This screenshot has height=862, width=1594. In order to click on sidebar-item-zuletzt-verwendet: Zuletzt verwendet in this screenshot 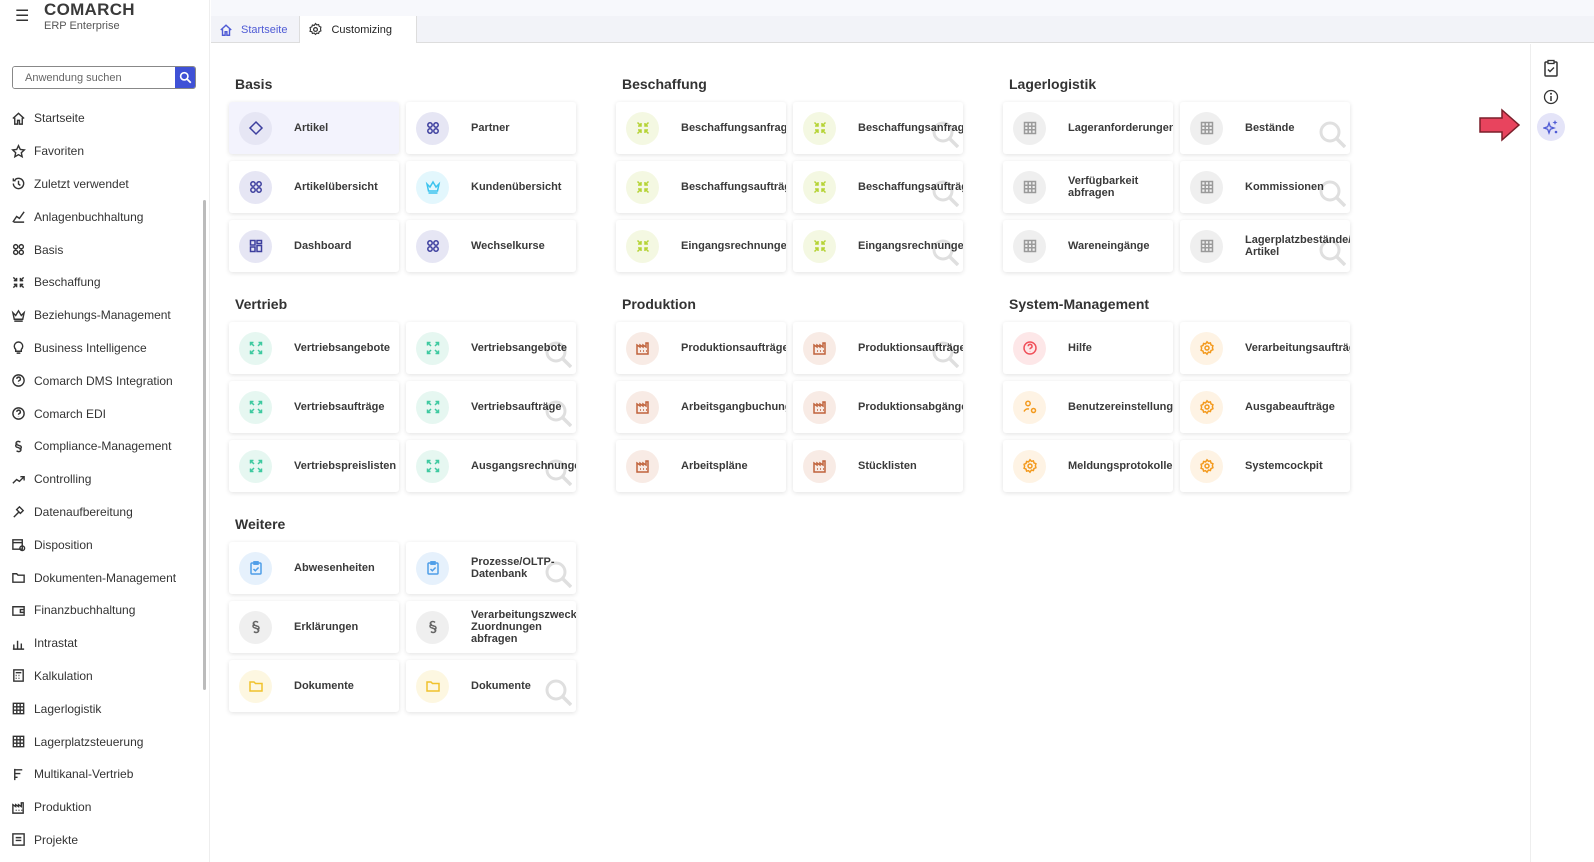, I will do `click(100, 184)`.